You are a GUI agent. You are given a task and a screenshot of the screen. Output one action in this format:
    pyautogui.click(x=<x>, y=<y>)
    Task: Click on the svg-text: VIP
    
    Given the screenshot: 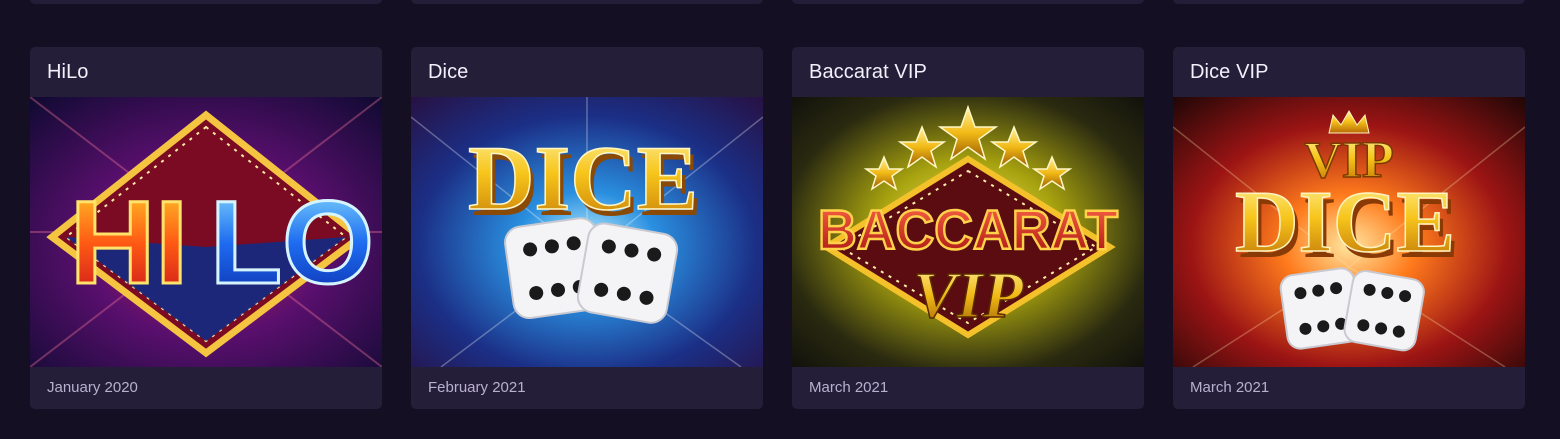 What is the action you would take?
    pyautogui.click(x=968, y=295)
    